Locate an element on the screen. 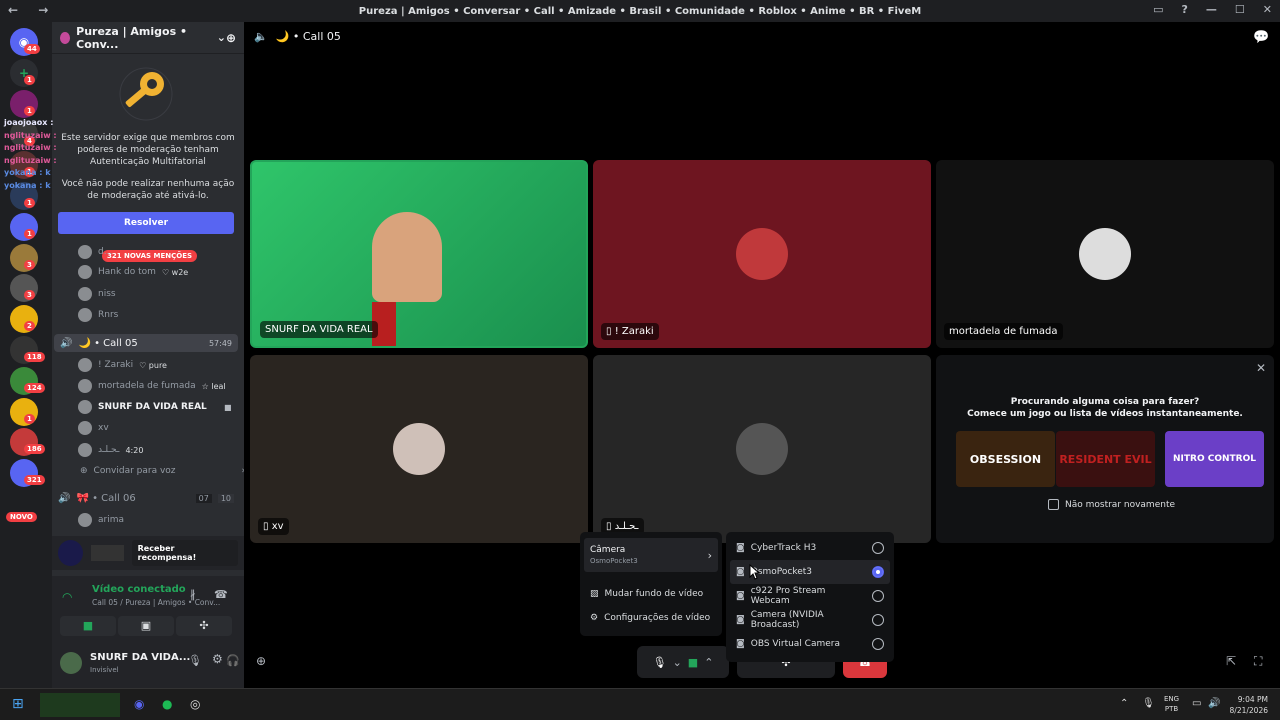 This screenshot has height=720, width=1280. network-icon: ▭ is located at coordinates (1196, 703).